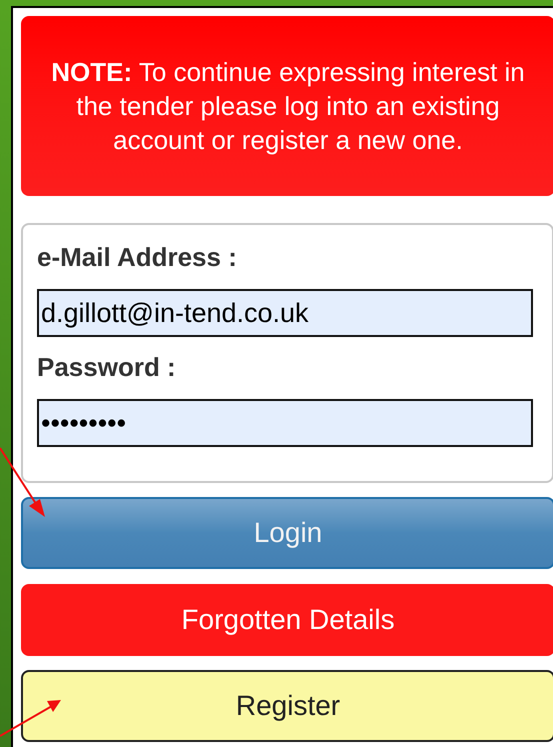  Describe the element at coordinates (107, 367) in the screenshot. I see `field-label: Password :` at that location.